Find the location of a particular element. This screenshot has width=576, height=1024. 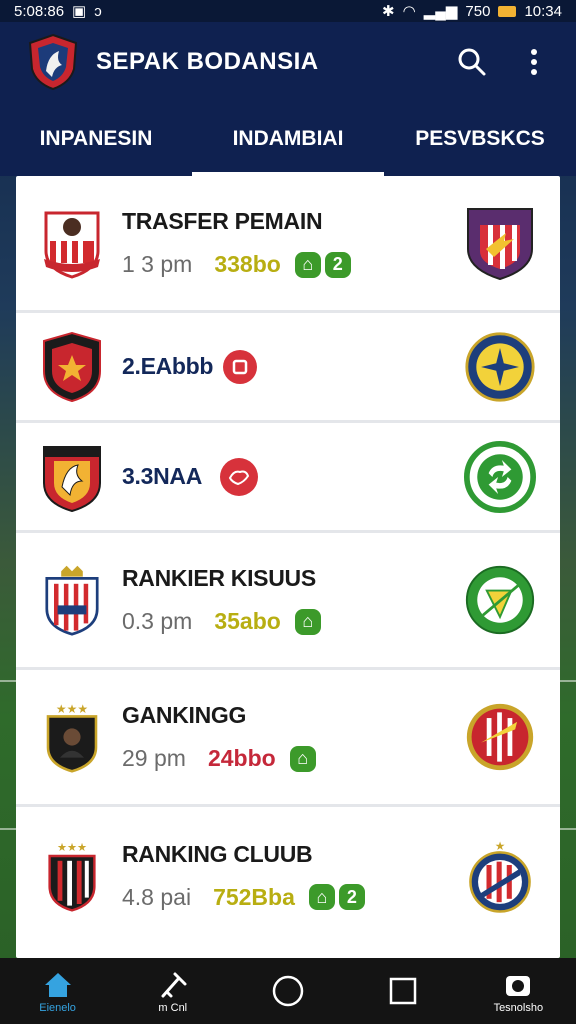

list-item: 3.3NAA is located at coordinates (288, 478).